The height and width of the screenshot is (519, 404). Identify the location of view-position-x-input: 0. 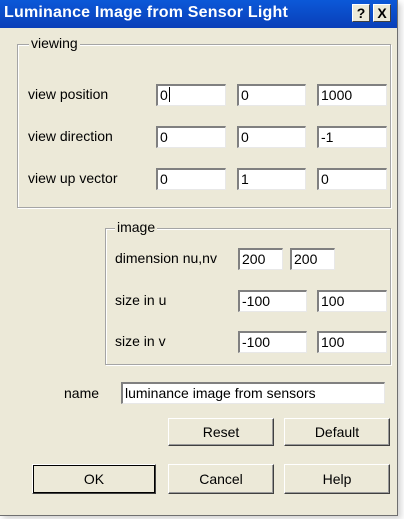
(191, 95).